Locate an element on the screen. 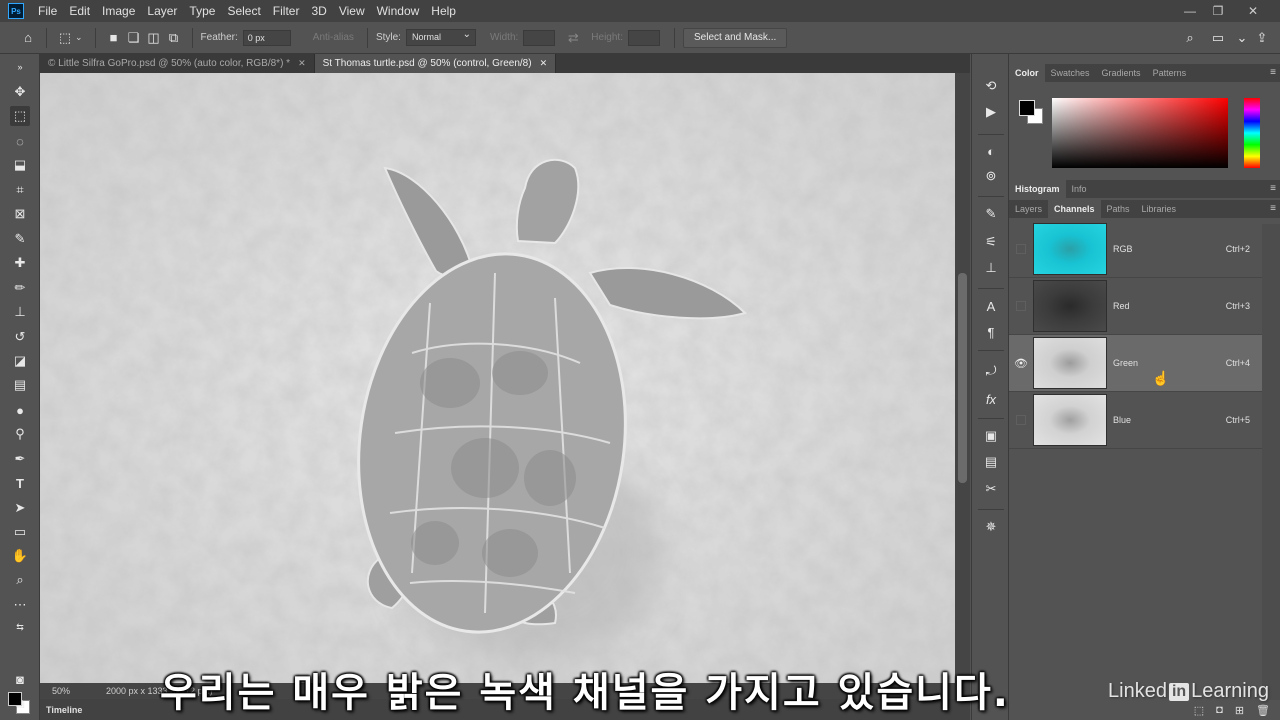  add-selection-icon: ❏ is located at coordinates (134, 38).